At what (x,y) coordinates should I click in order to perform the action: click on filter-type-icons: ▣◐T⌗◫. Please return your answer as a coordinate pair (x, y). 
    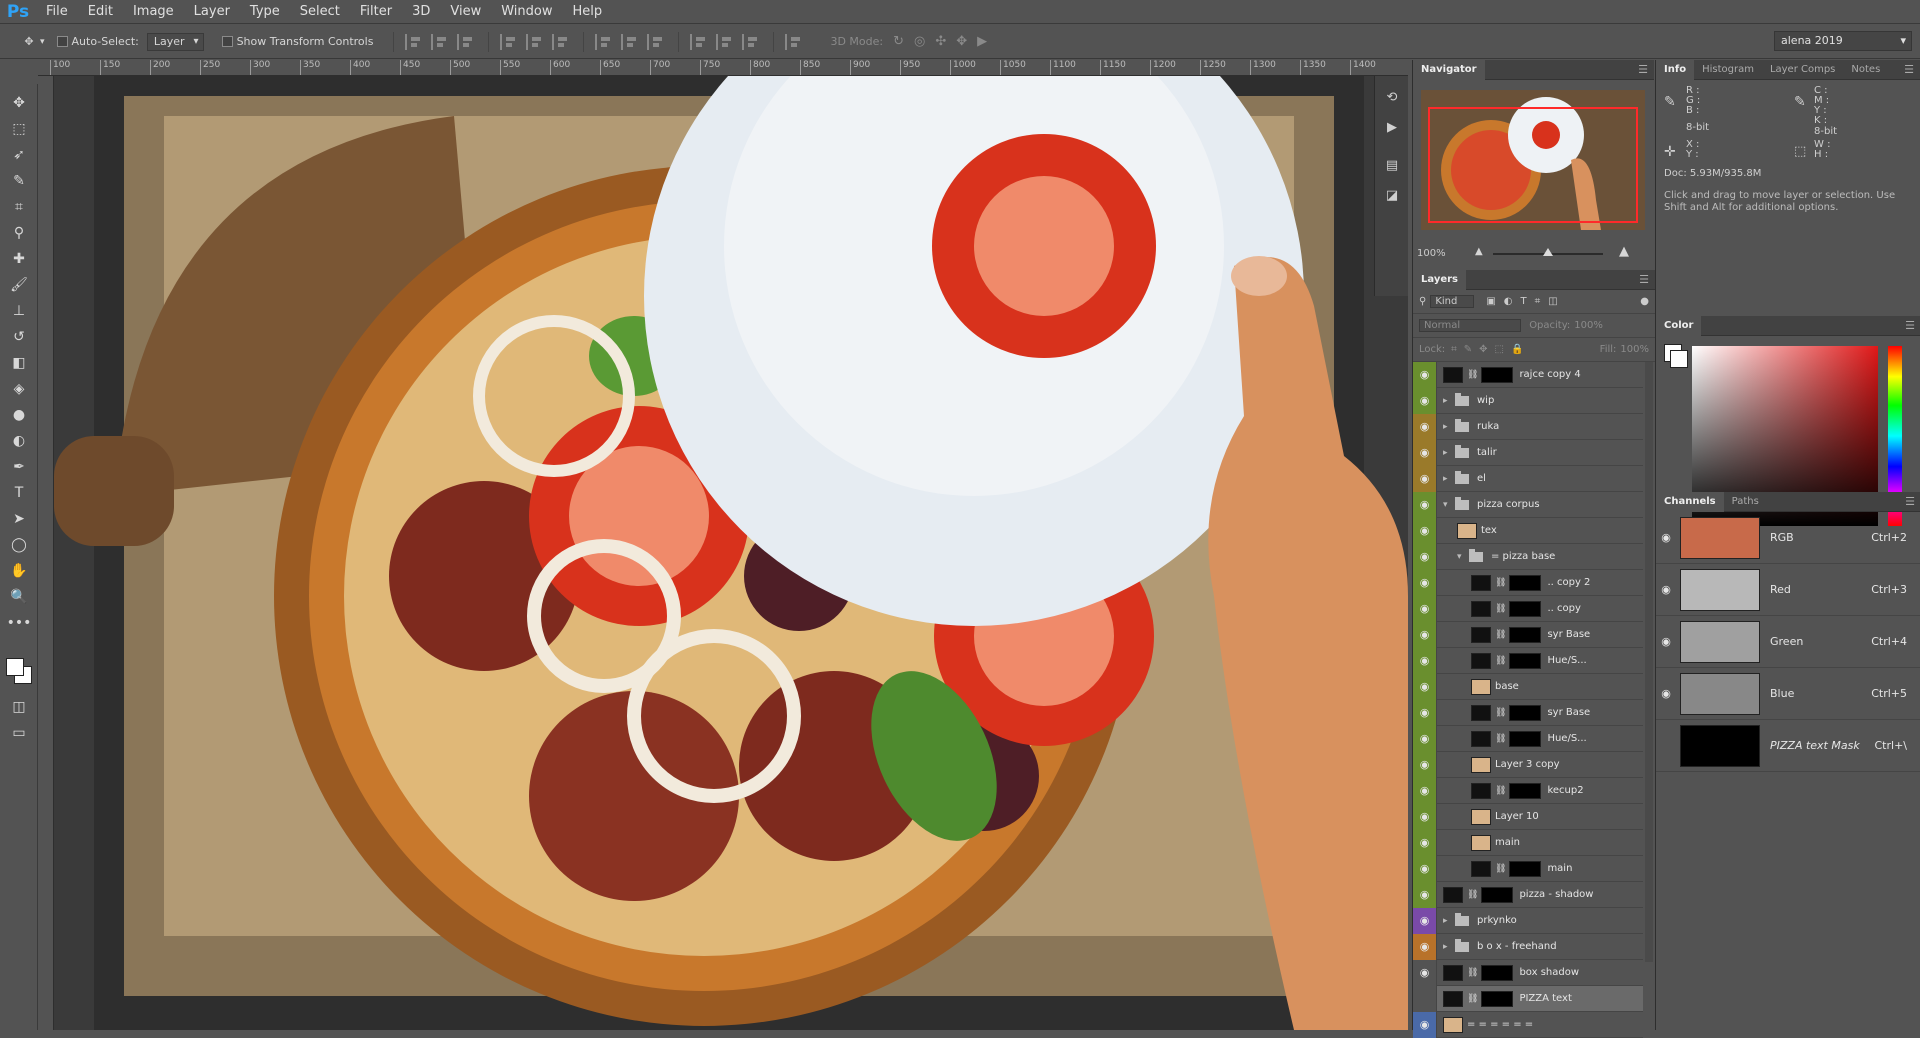
    Looking at the image, I should click on (1525, 301).